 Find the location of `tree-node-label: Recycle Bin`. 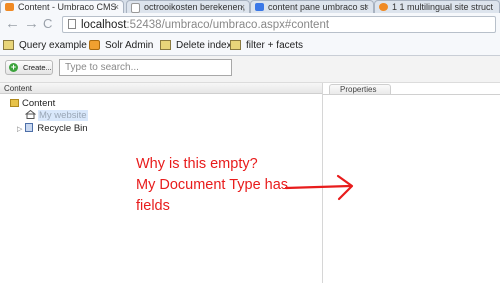

tree-node-label: Recycle Bin is located at coordinates (62, 128).